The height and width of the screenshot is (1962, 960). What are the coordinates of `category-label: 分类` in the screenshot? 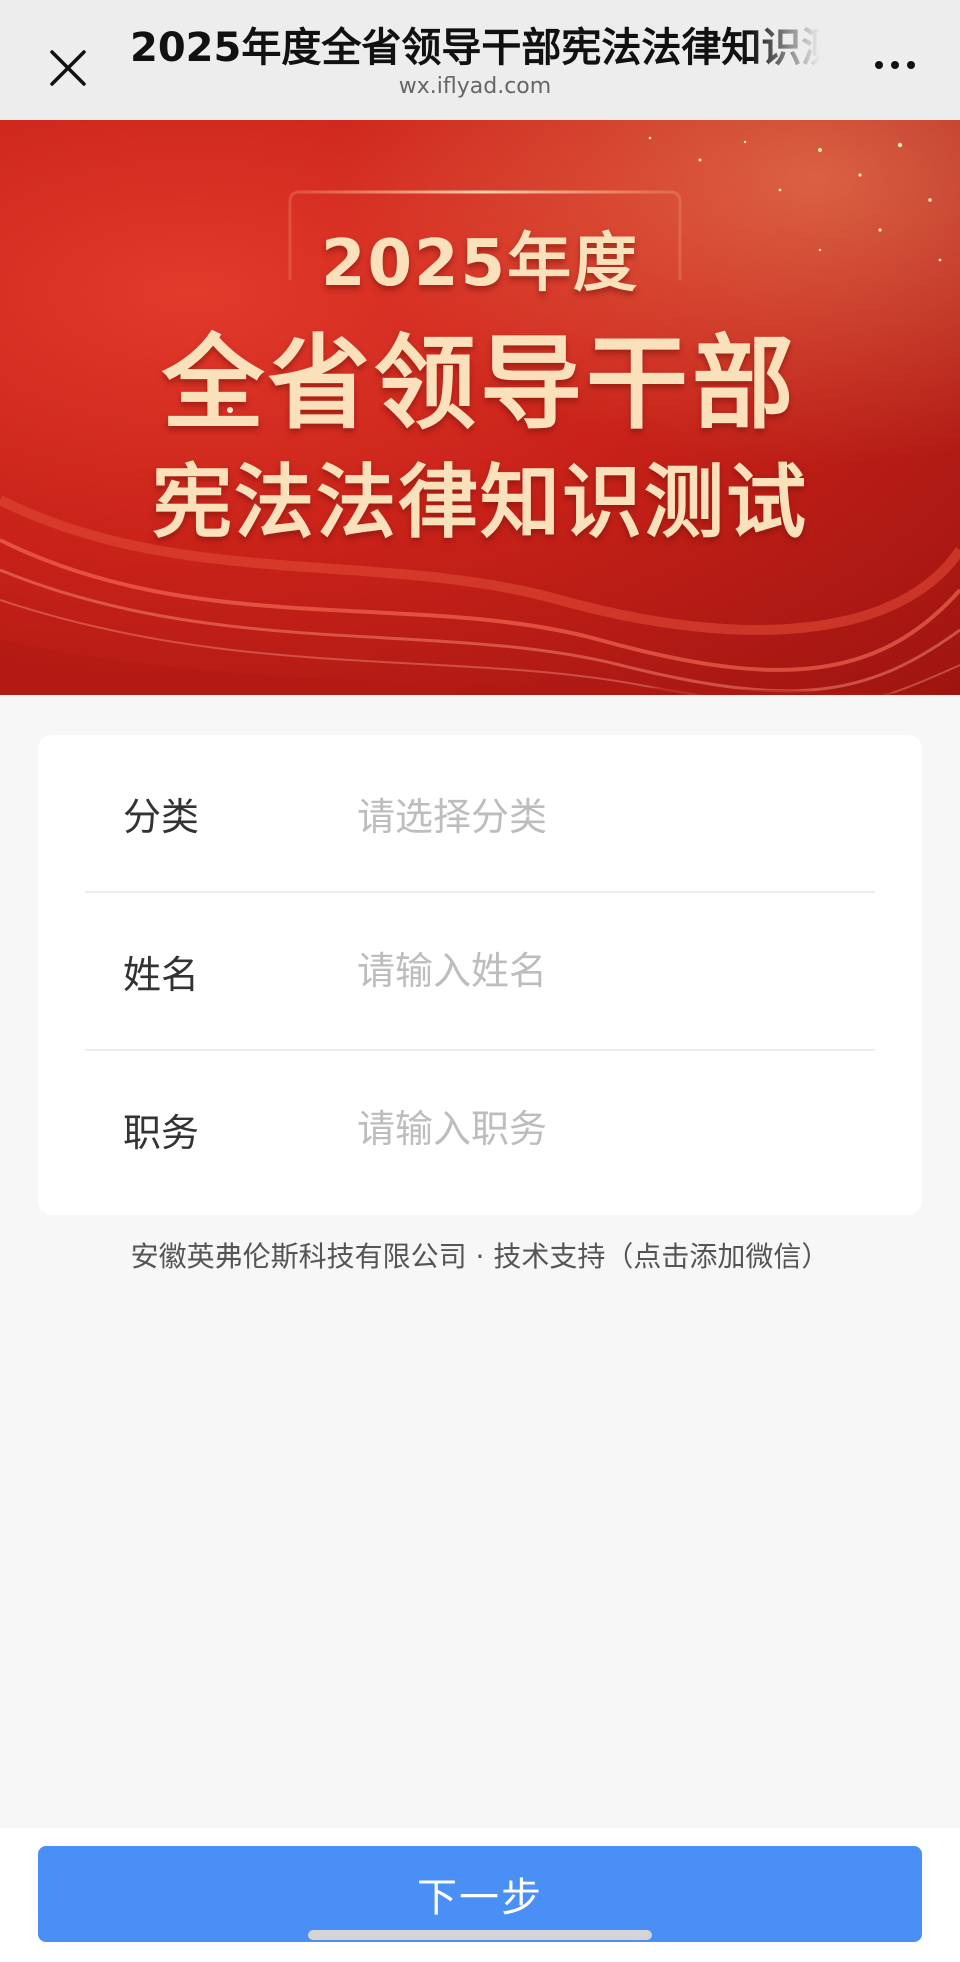 It's located at (161, 816).